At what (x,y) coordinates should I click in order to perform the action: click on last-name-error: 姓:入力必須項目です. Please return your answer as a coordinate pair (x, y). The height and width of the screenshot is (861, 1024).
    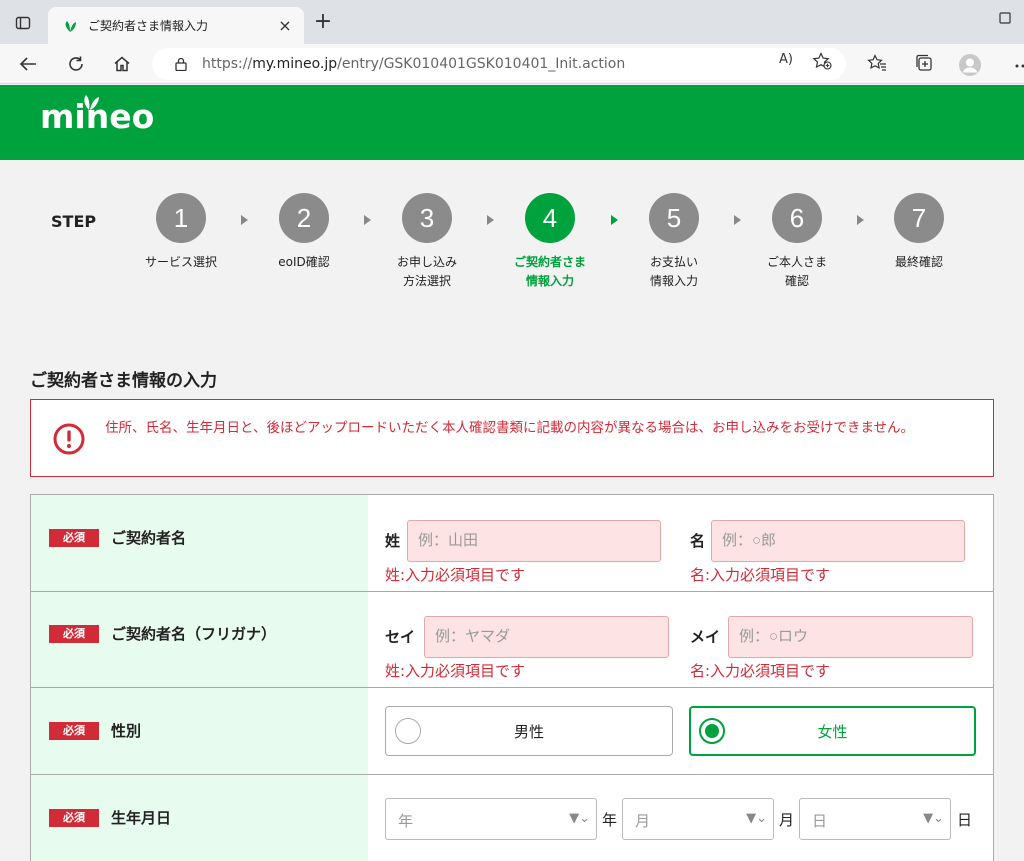
    Looking at the image, I should click on (455, 575).